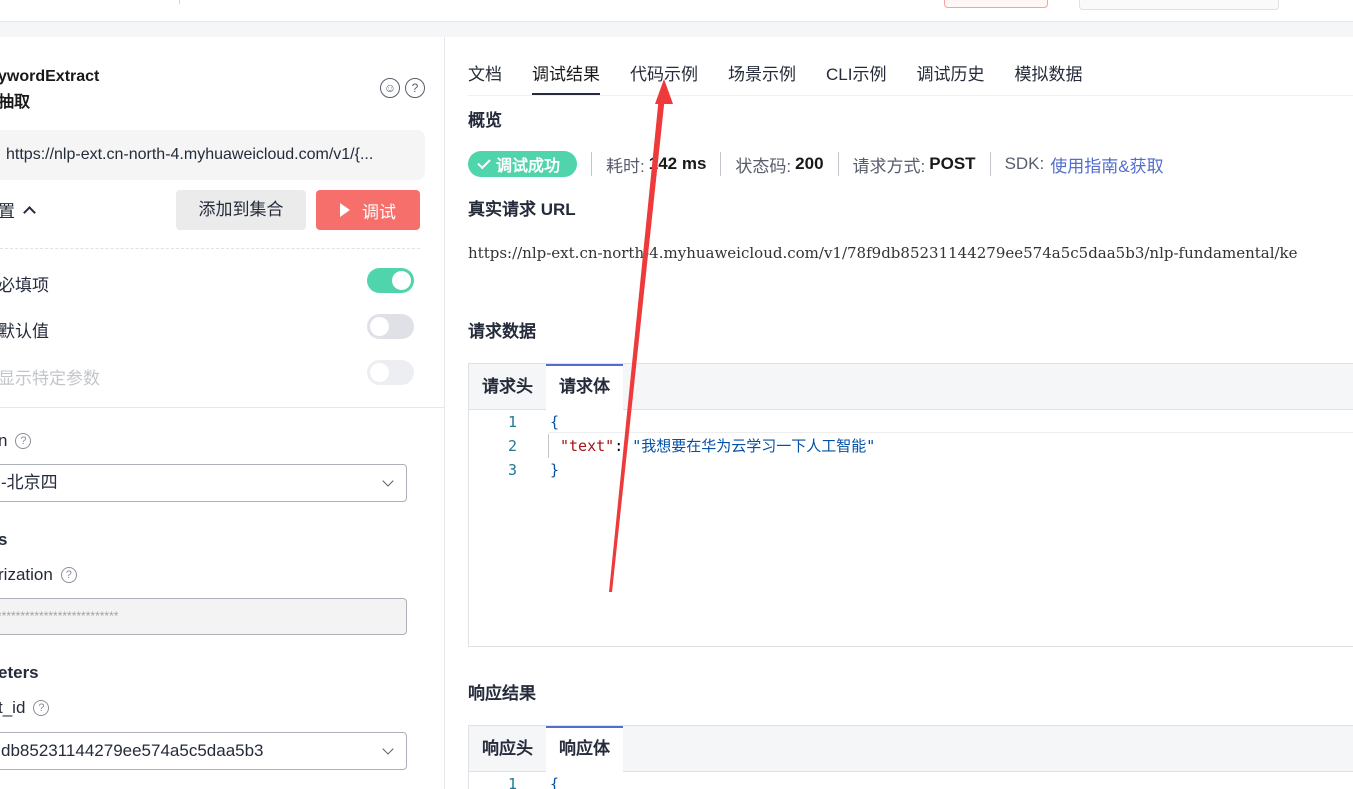 This screenshot has width=1353, height=789. What do you see at coordinates (19, 672) in the screenshot?
I see `parameters-section-title: eters` at bounding box center [19, 672].